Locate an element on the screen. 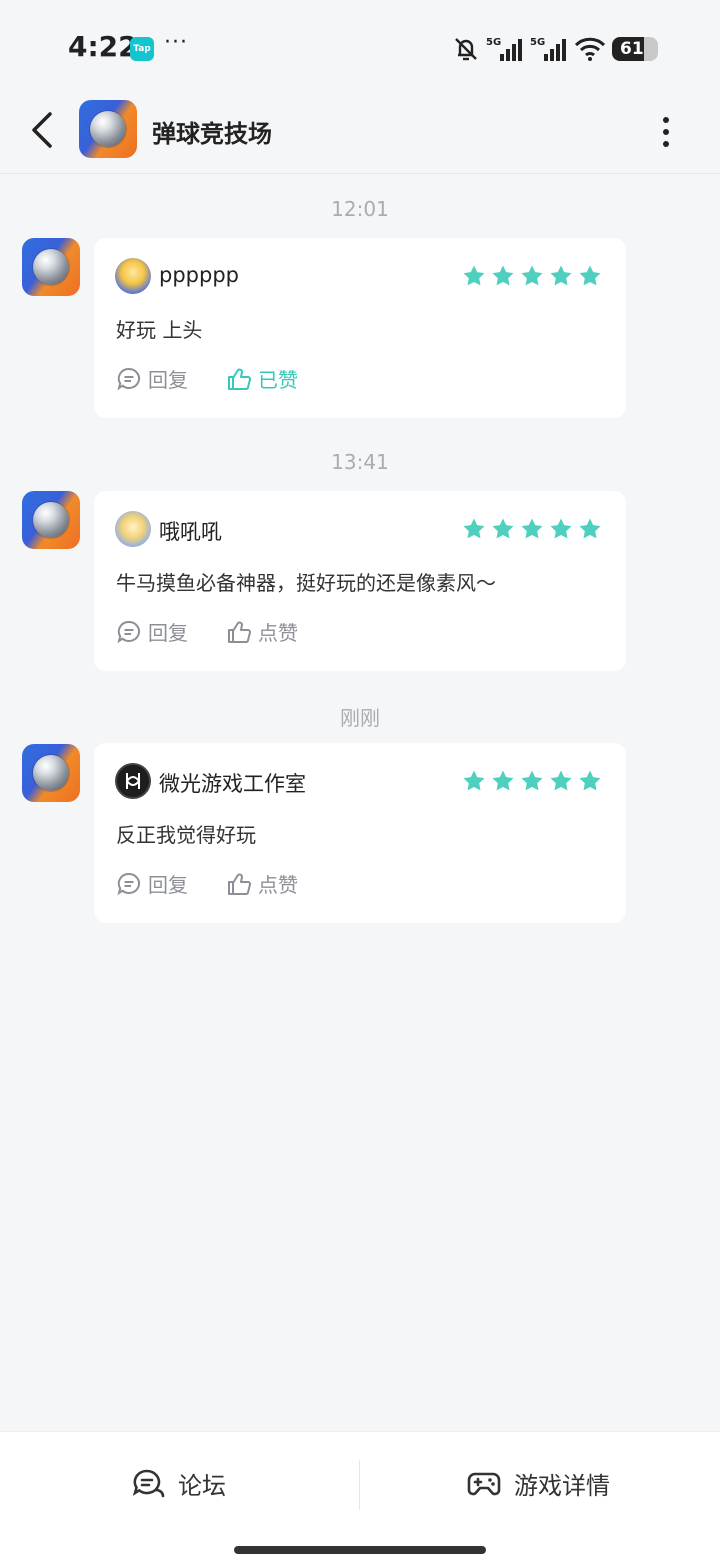  review-card: 哦吼吼 牛马摸鱼必备神器，挺好玩的还是像素风～ 回复 点赞 is located at coordinates (360, 581).